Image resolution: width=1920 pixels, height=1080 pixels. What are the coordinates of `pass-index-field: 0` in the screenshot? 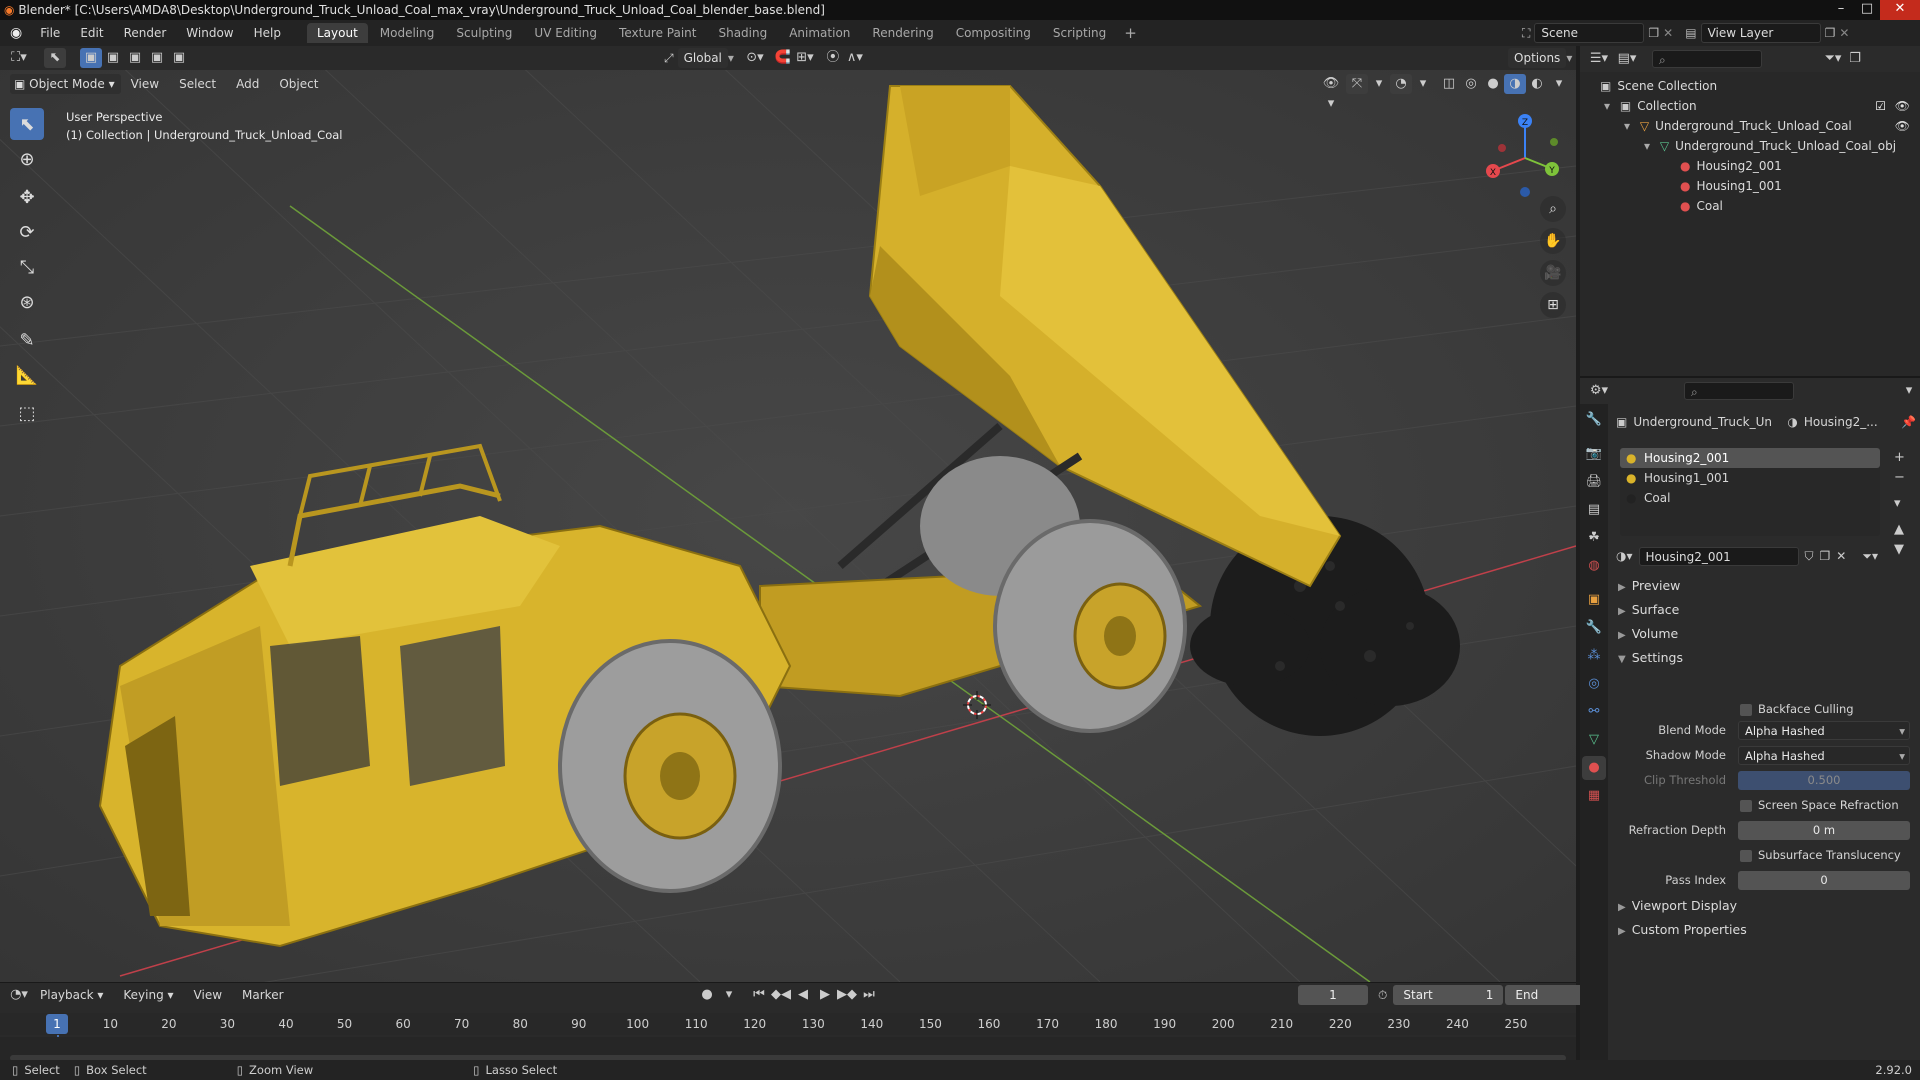 It's located at (1824, 880).